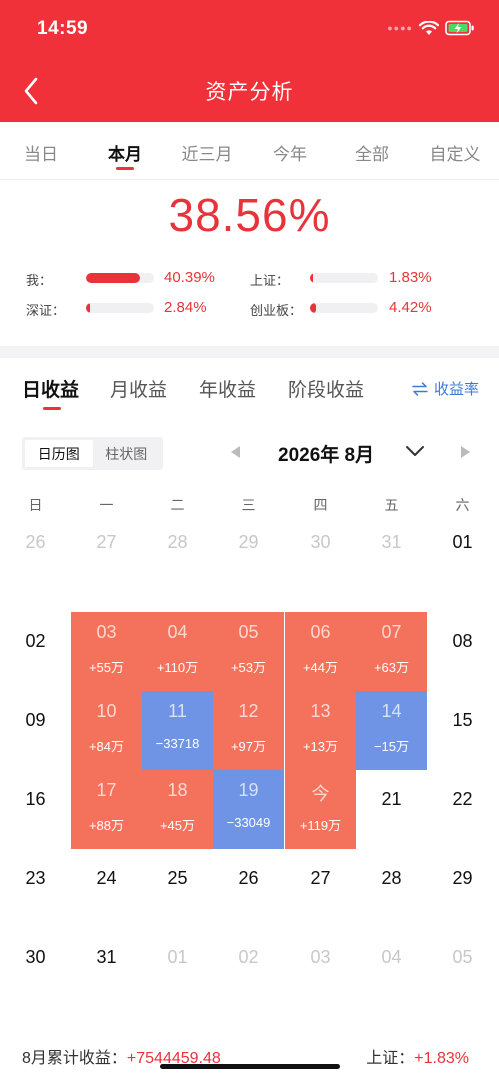 The image size is (499, 1080). What do you see at coordinates (106, 730) in the screenshot?
I see `calendar-day: 10 +84万` at bounding box center [106, 730].